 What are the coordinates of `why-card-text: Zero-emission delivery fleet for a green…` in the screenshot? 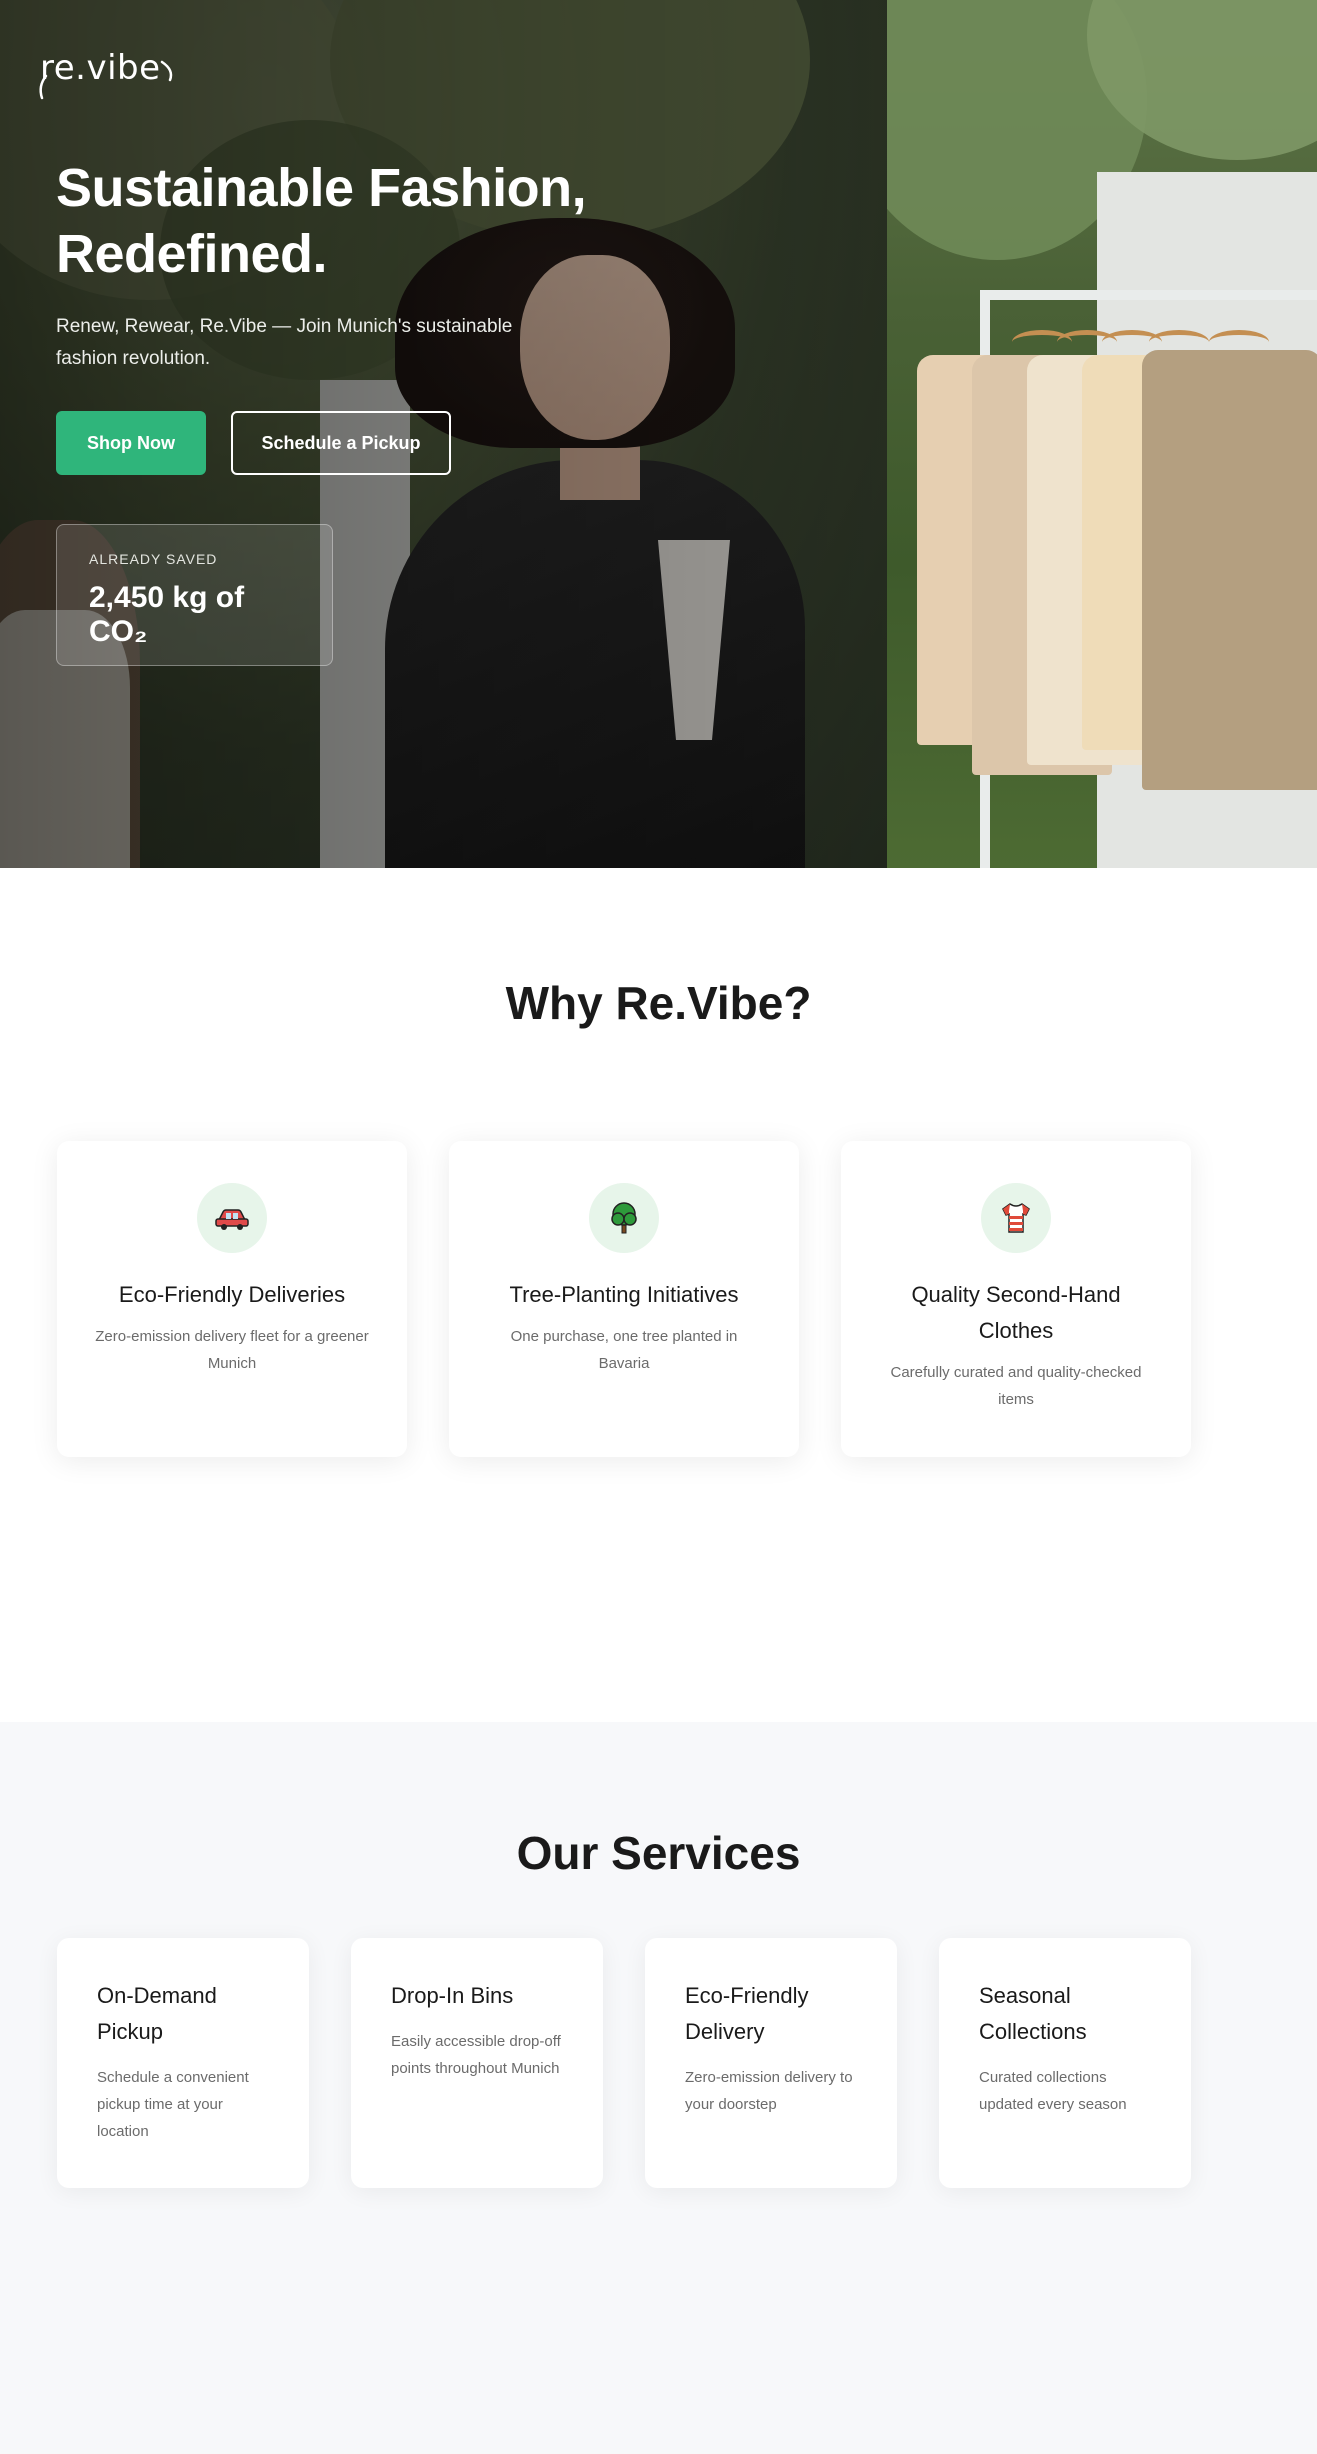 It's located at (232, 1350).